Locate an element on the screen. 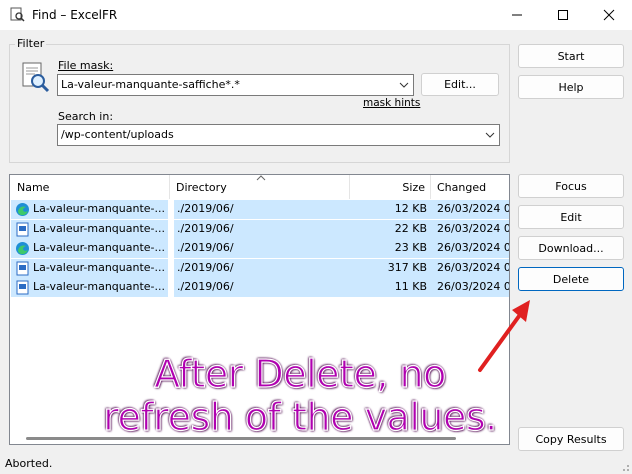 The image size is (632, 474). maximize-button is located at coordinates (563, 15).